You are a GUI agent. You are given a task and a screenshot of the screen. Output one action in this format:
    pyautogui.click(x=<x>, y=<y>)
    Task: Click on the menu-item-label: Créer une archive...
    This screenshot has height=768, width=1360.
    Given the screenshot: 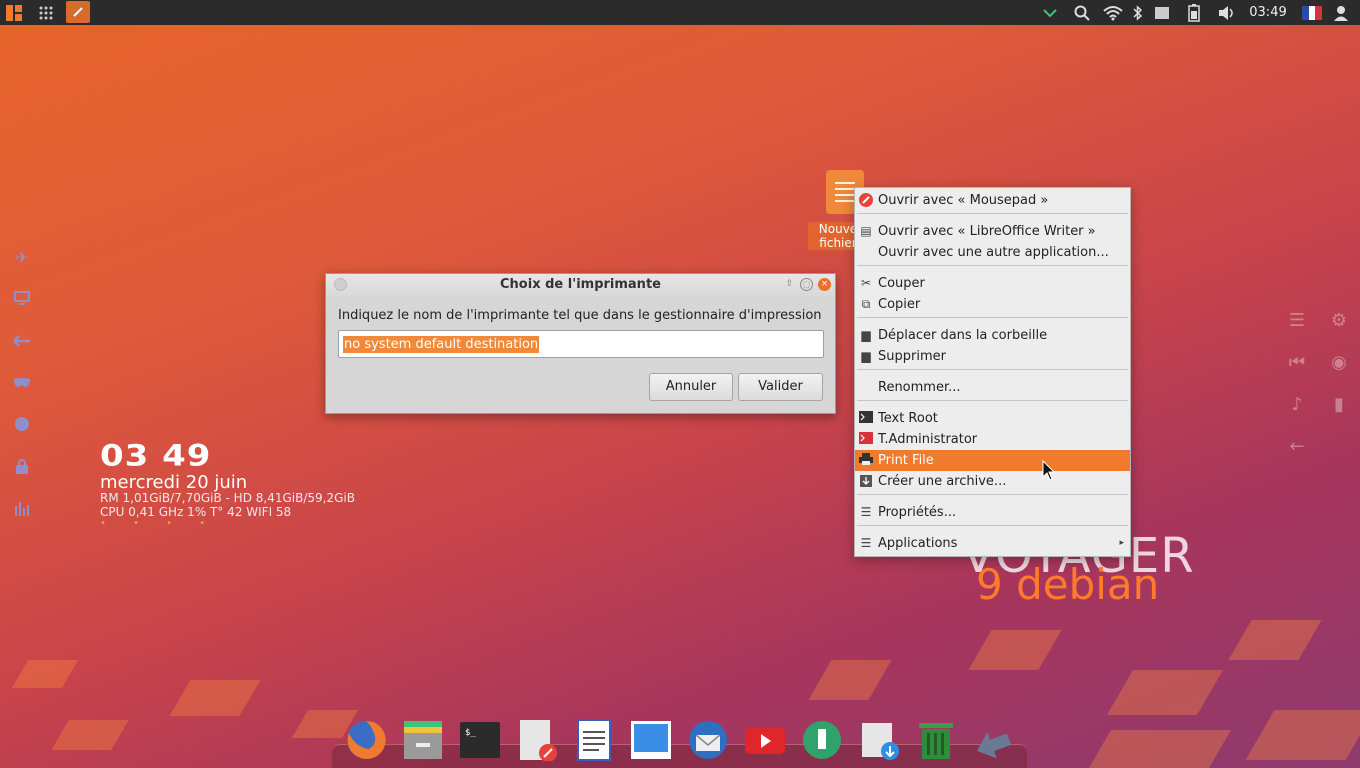 What is the action you would take?
    pyautogui.click(x=942, y=481)
    